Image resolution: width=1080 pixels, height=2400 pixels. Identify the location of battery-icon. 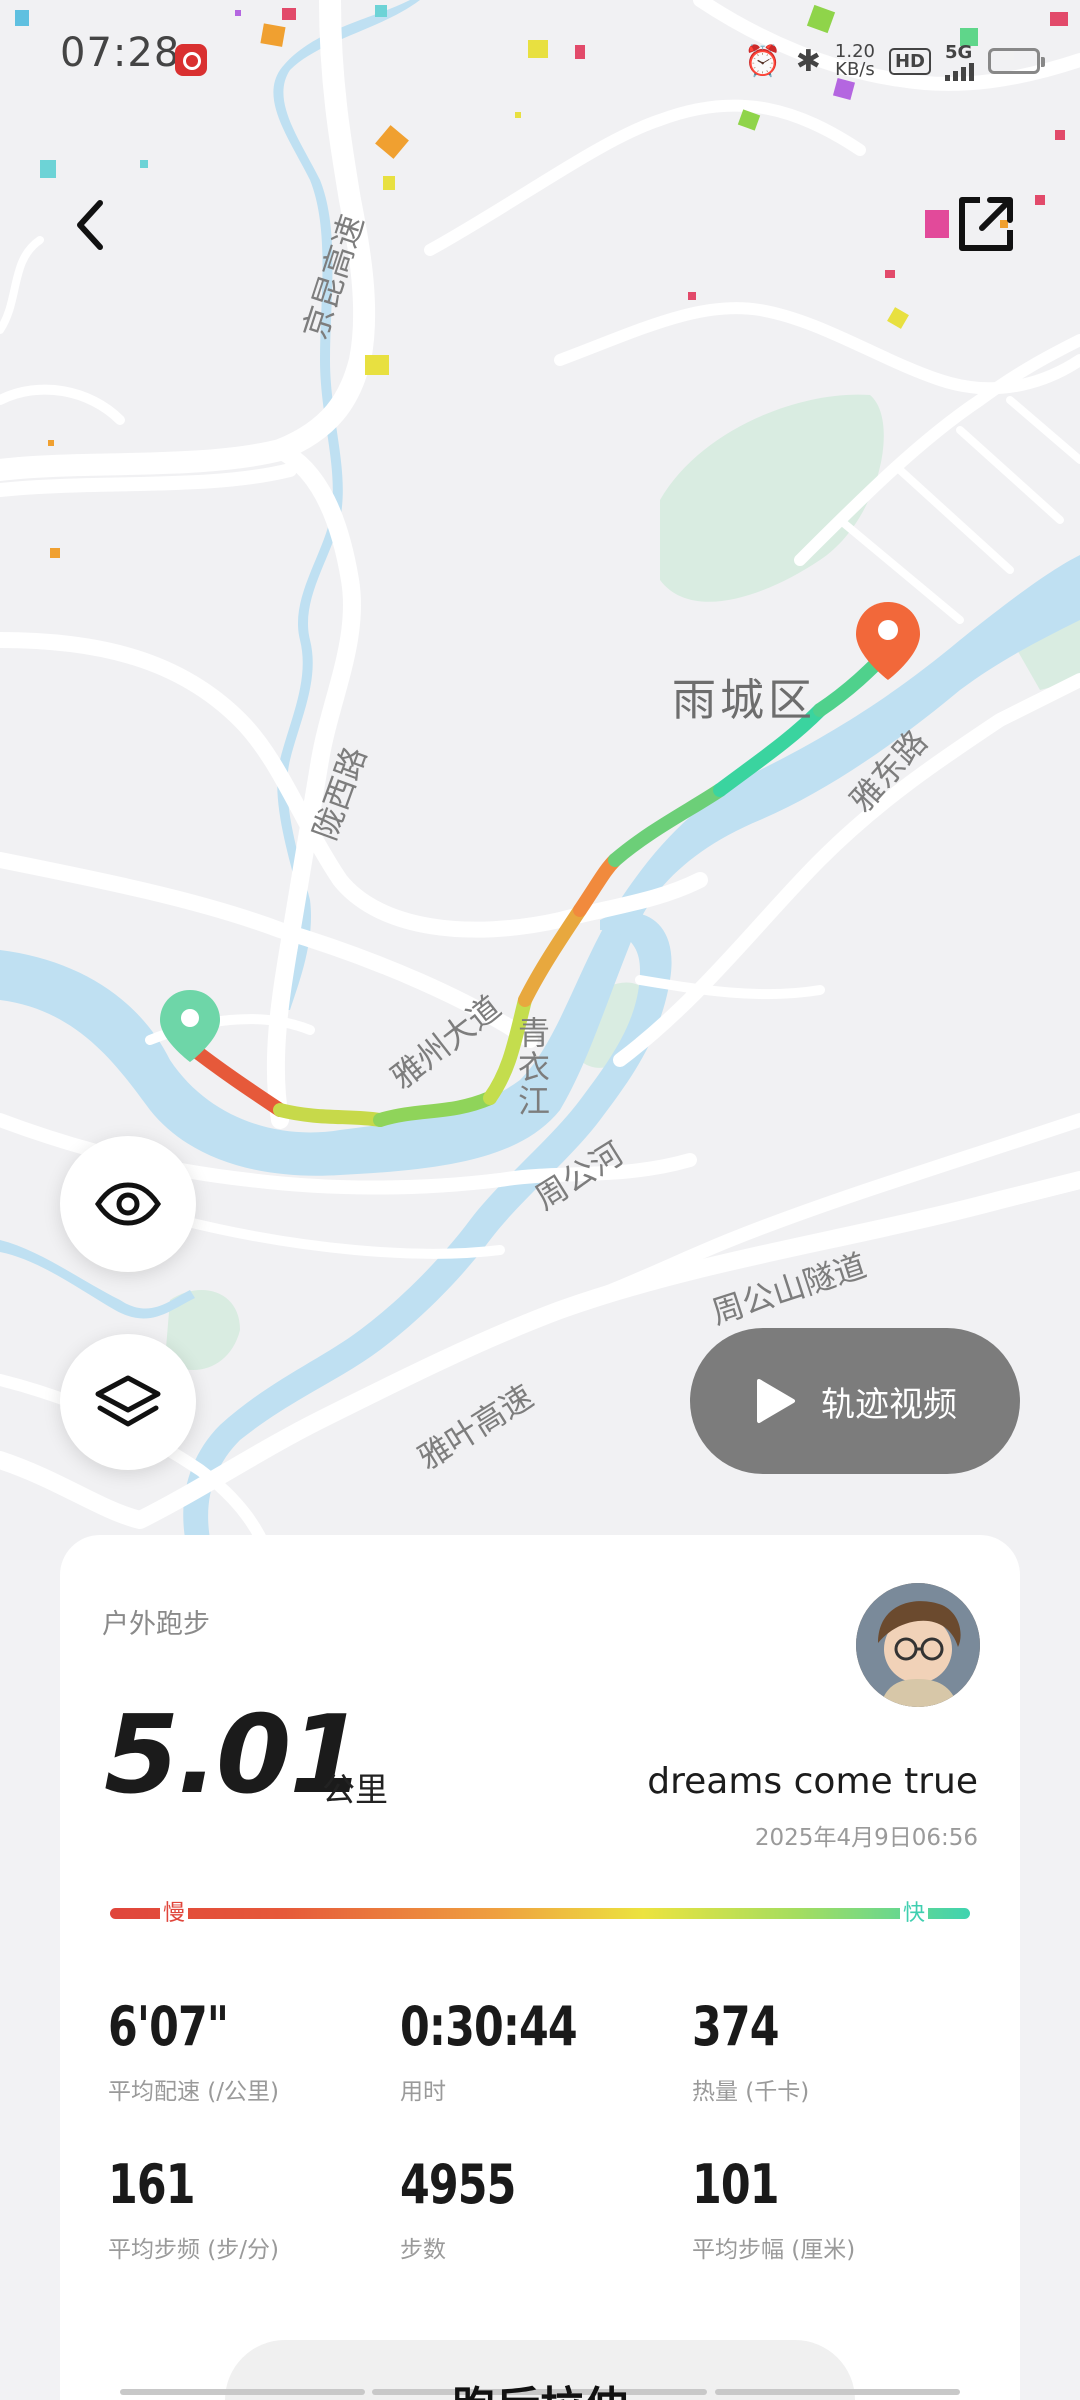
(1016, 61).